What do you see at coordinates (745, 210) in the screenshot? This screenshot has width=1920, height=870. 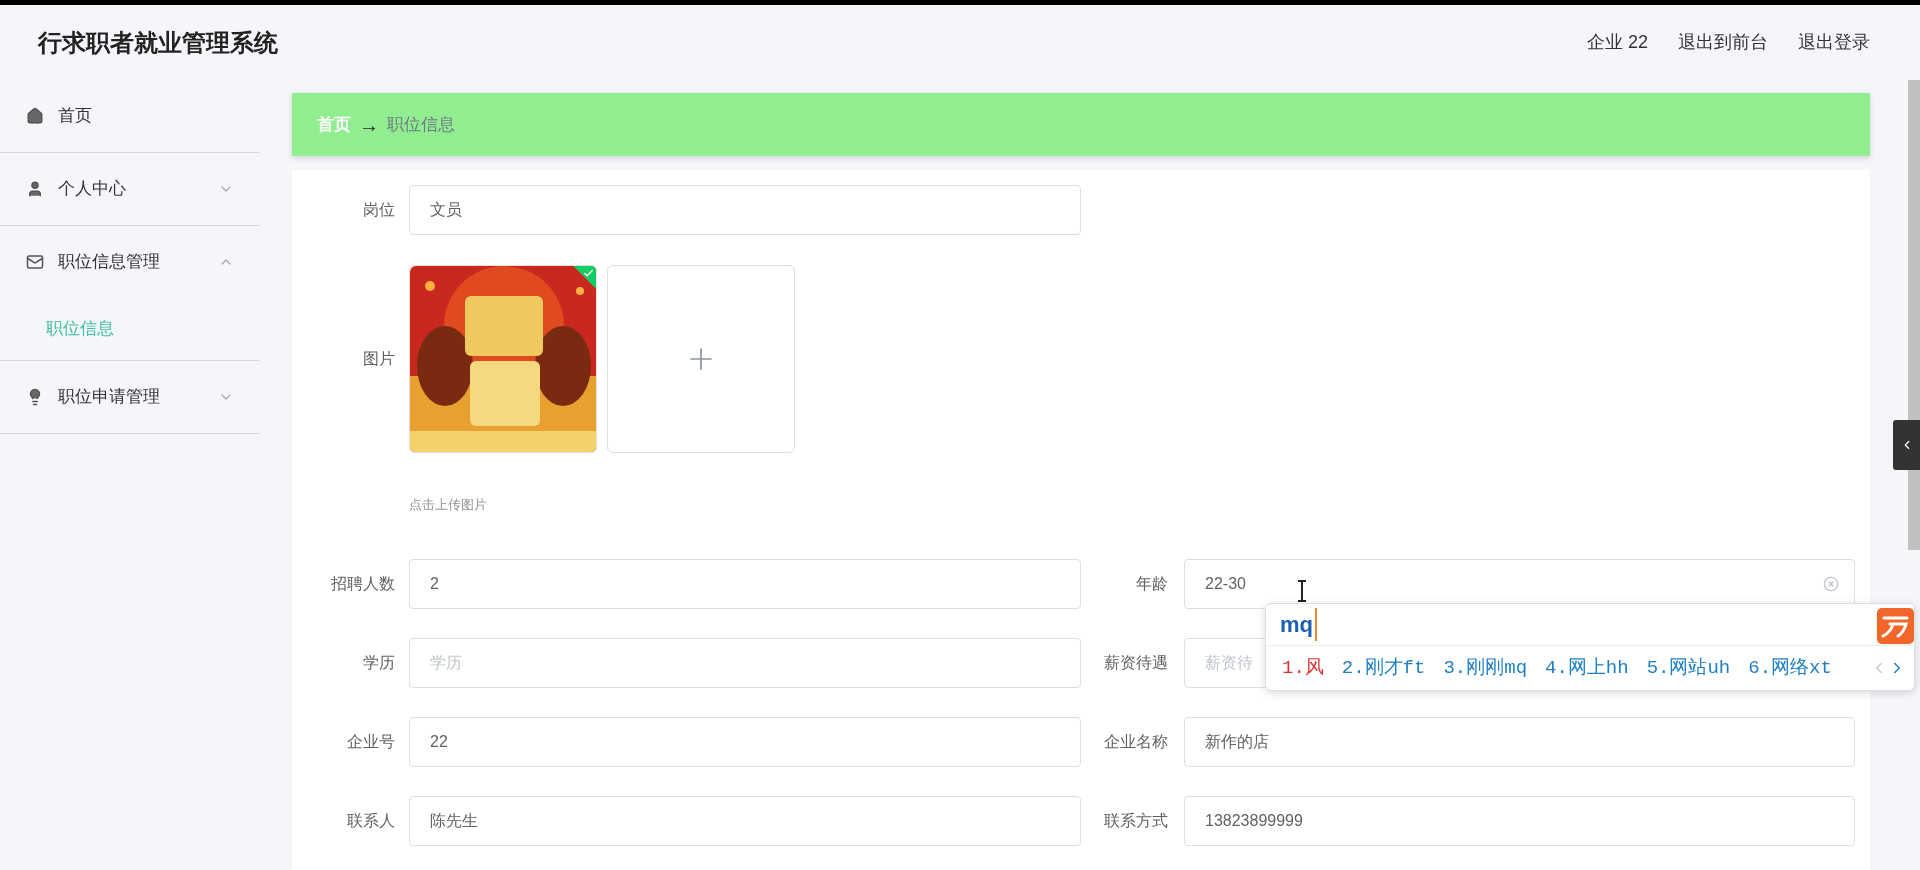 I see `input-field: 文员` at bounding box center [745, 210].